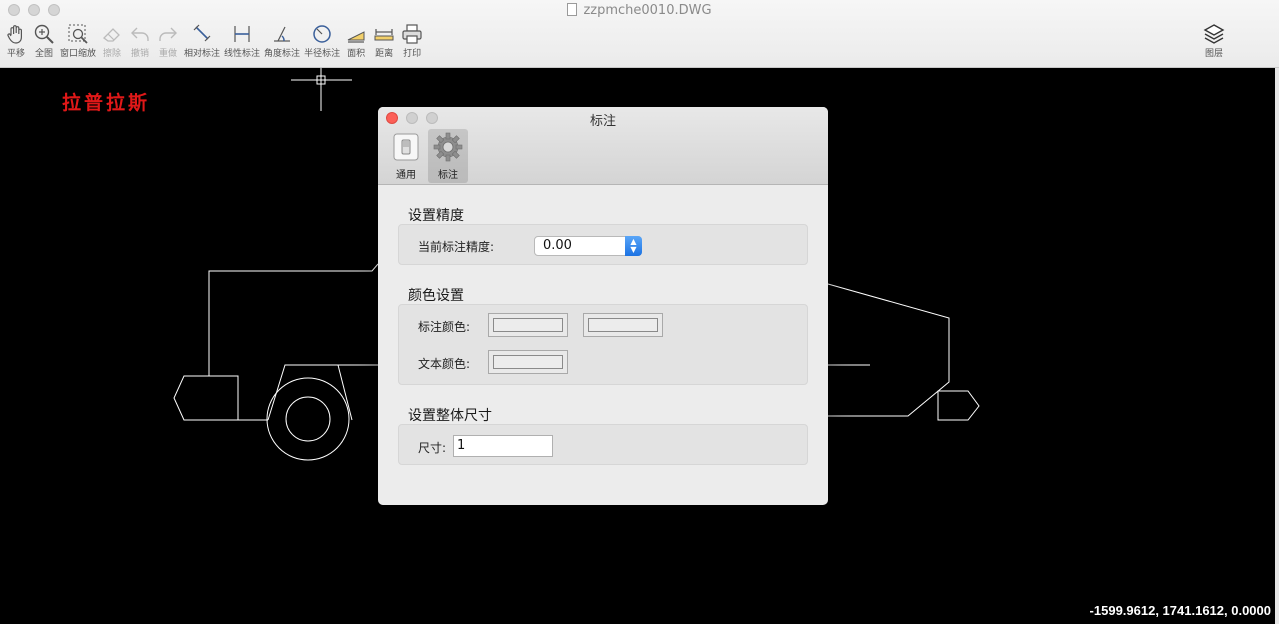 This screenshot has height=624, width=1279. I want to click on linear-dimension-tool-button: 线性标注, so click(242, 41).